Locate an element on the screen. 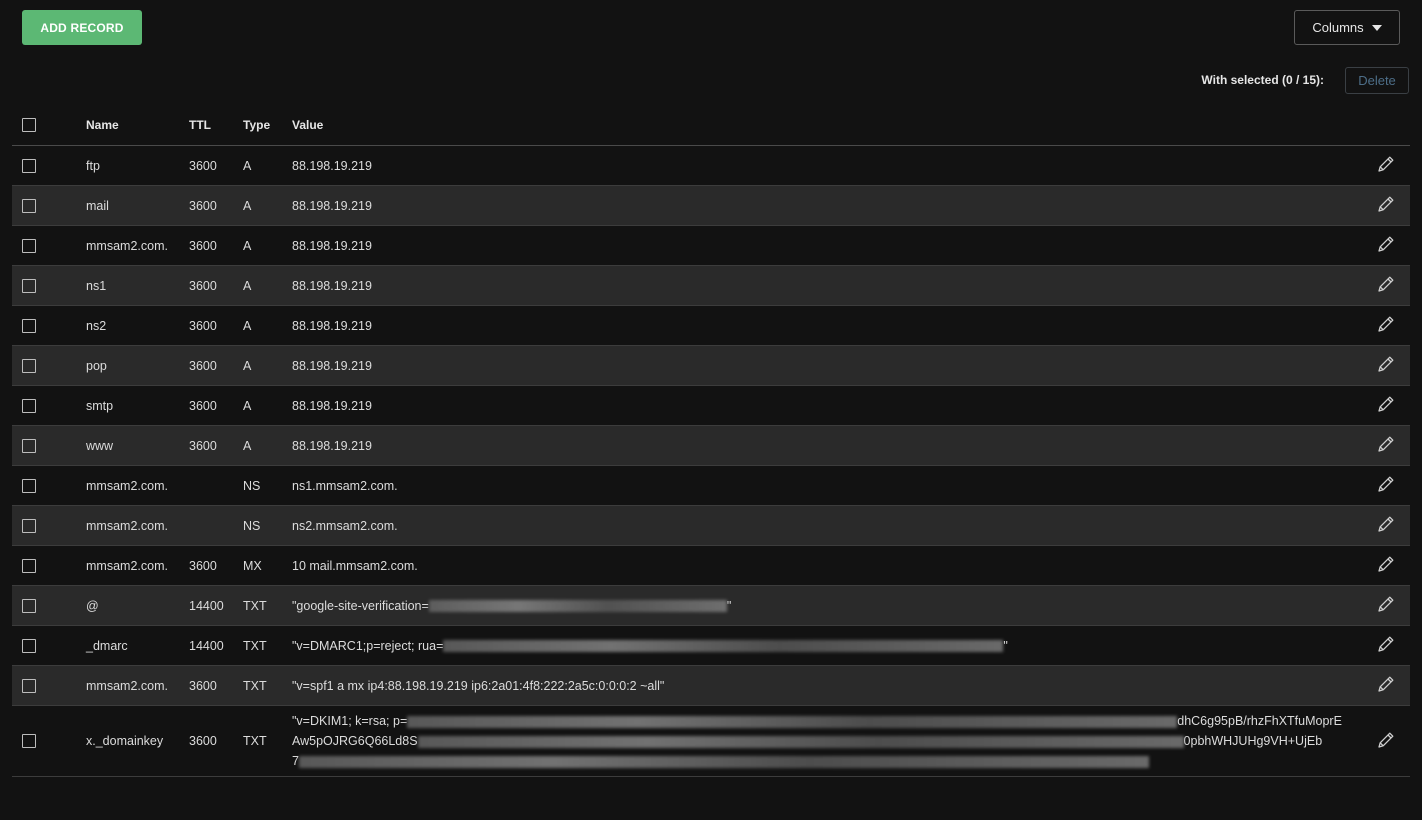 The height and width of the screenshot is (820, 1422). value-text: Aw5pOJRG6Q66Ld8S is located at coordinates (355, 741).